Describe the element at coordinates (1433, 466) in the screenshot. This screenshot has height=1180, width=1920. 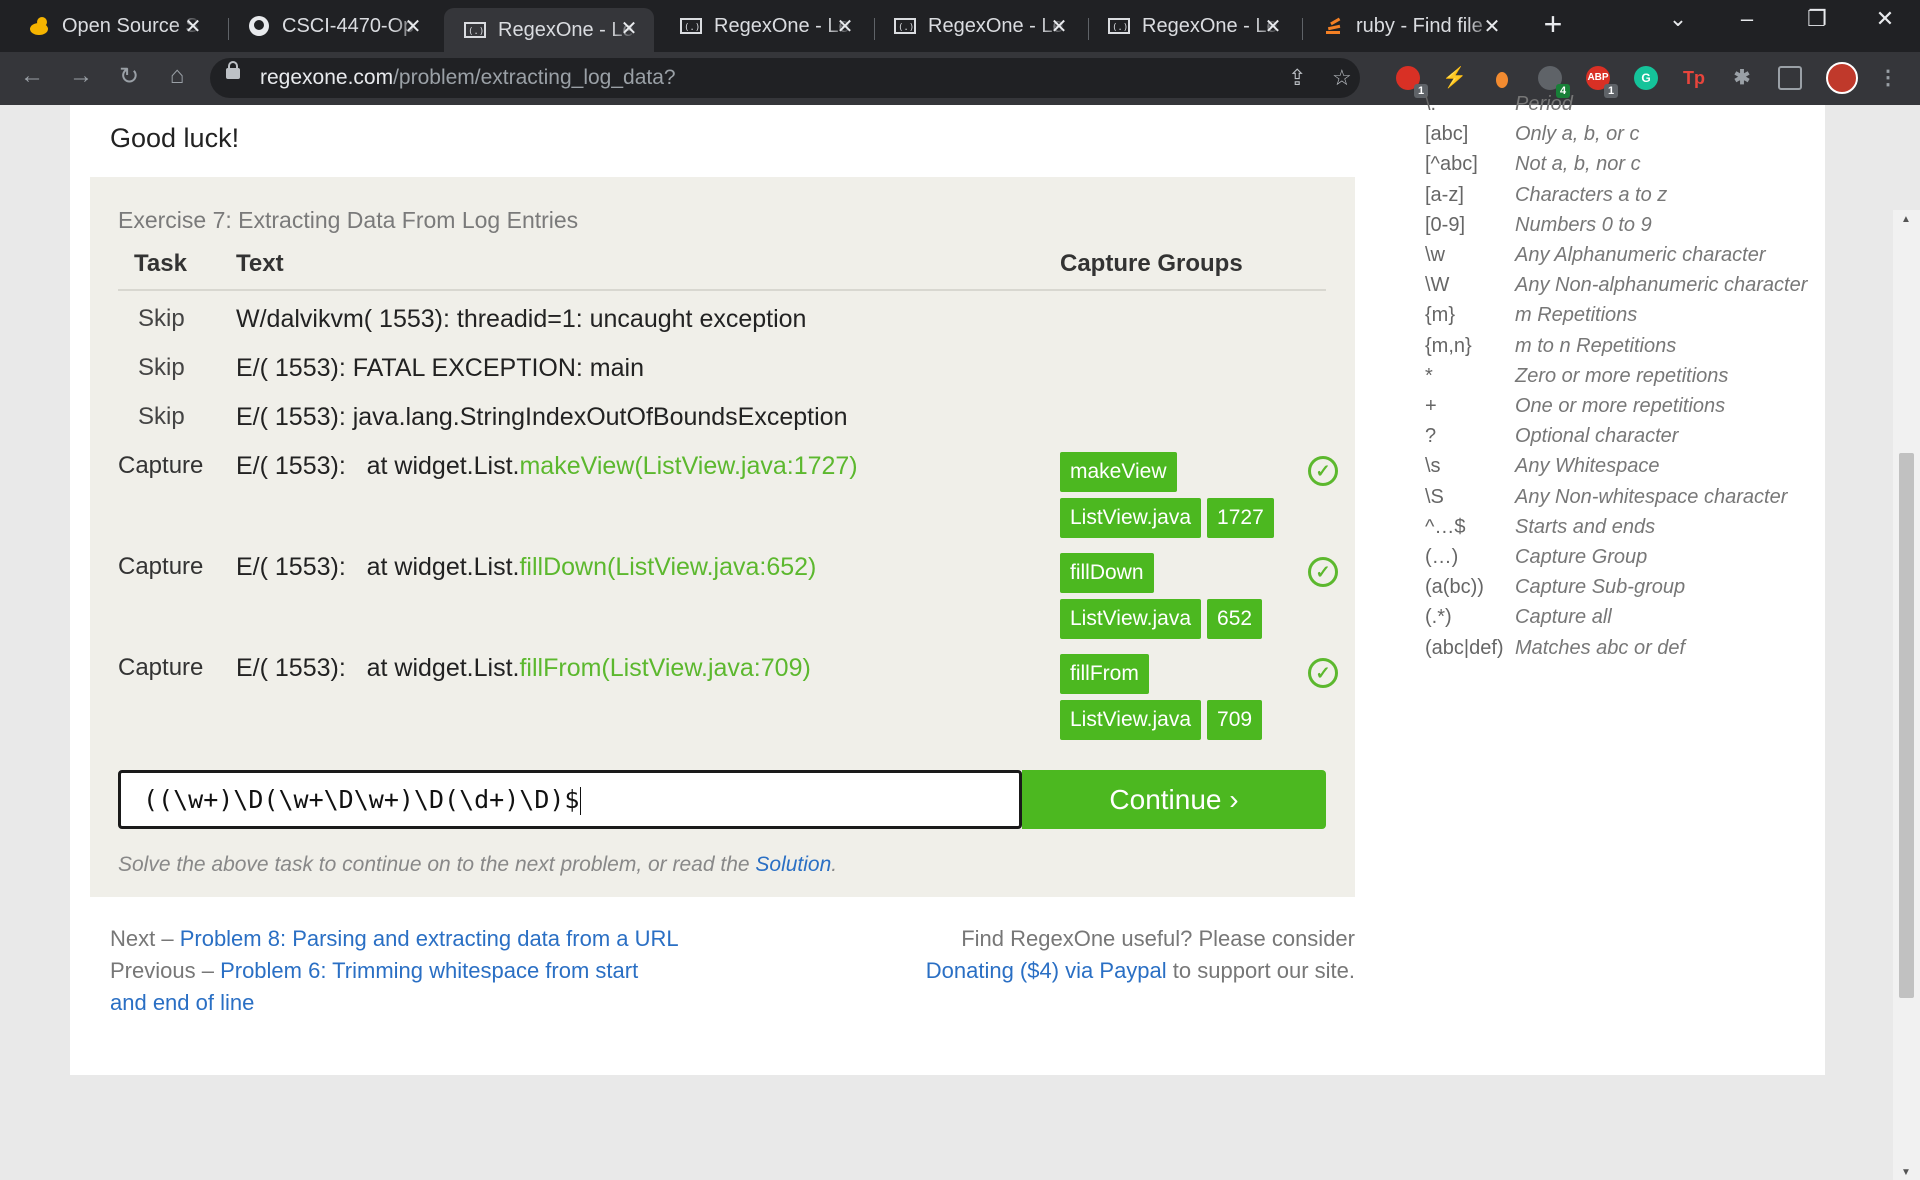
I see `cheatsheet-symbol: \s` at that location.